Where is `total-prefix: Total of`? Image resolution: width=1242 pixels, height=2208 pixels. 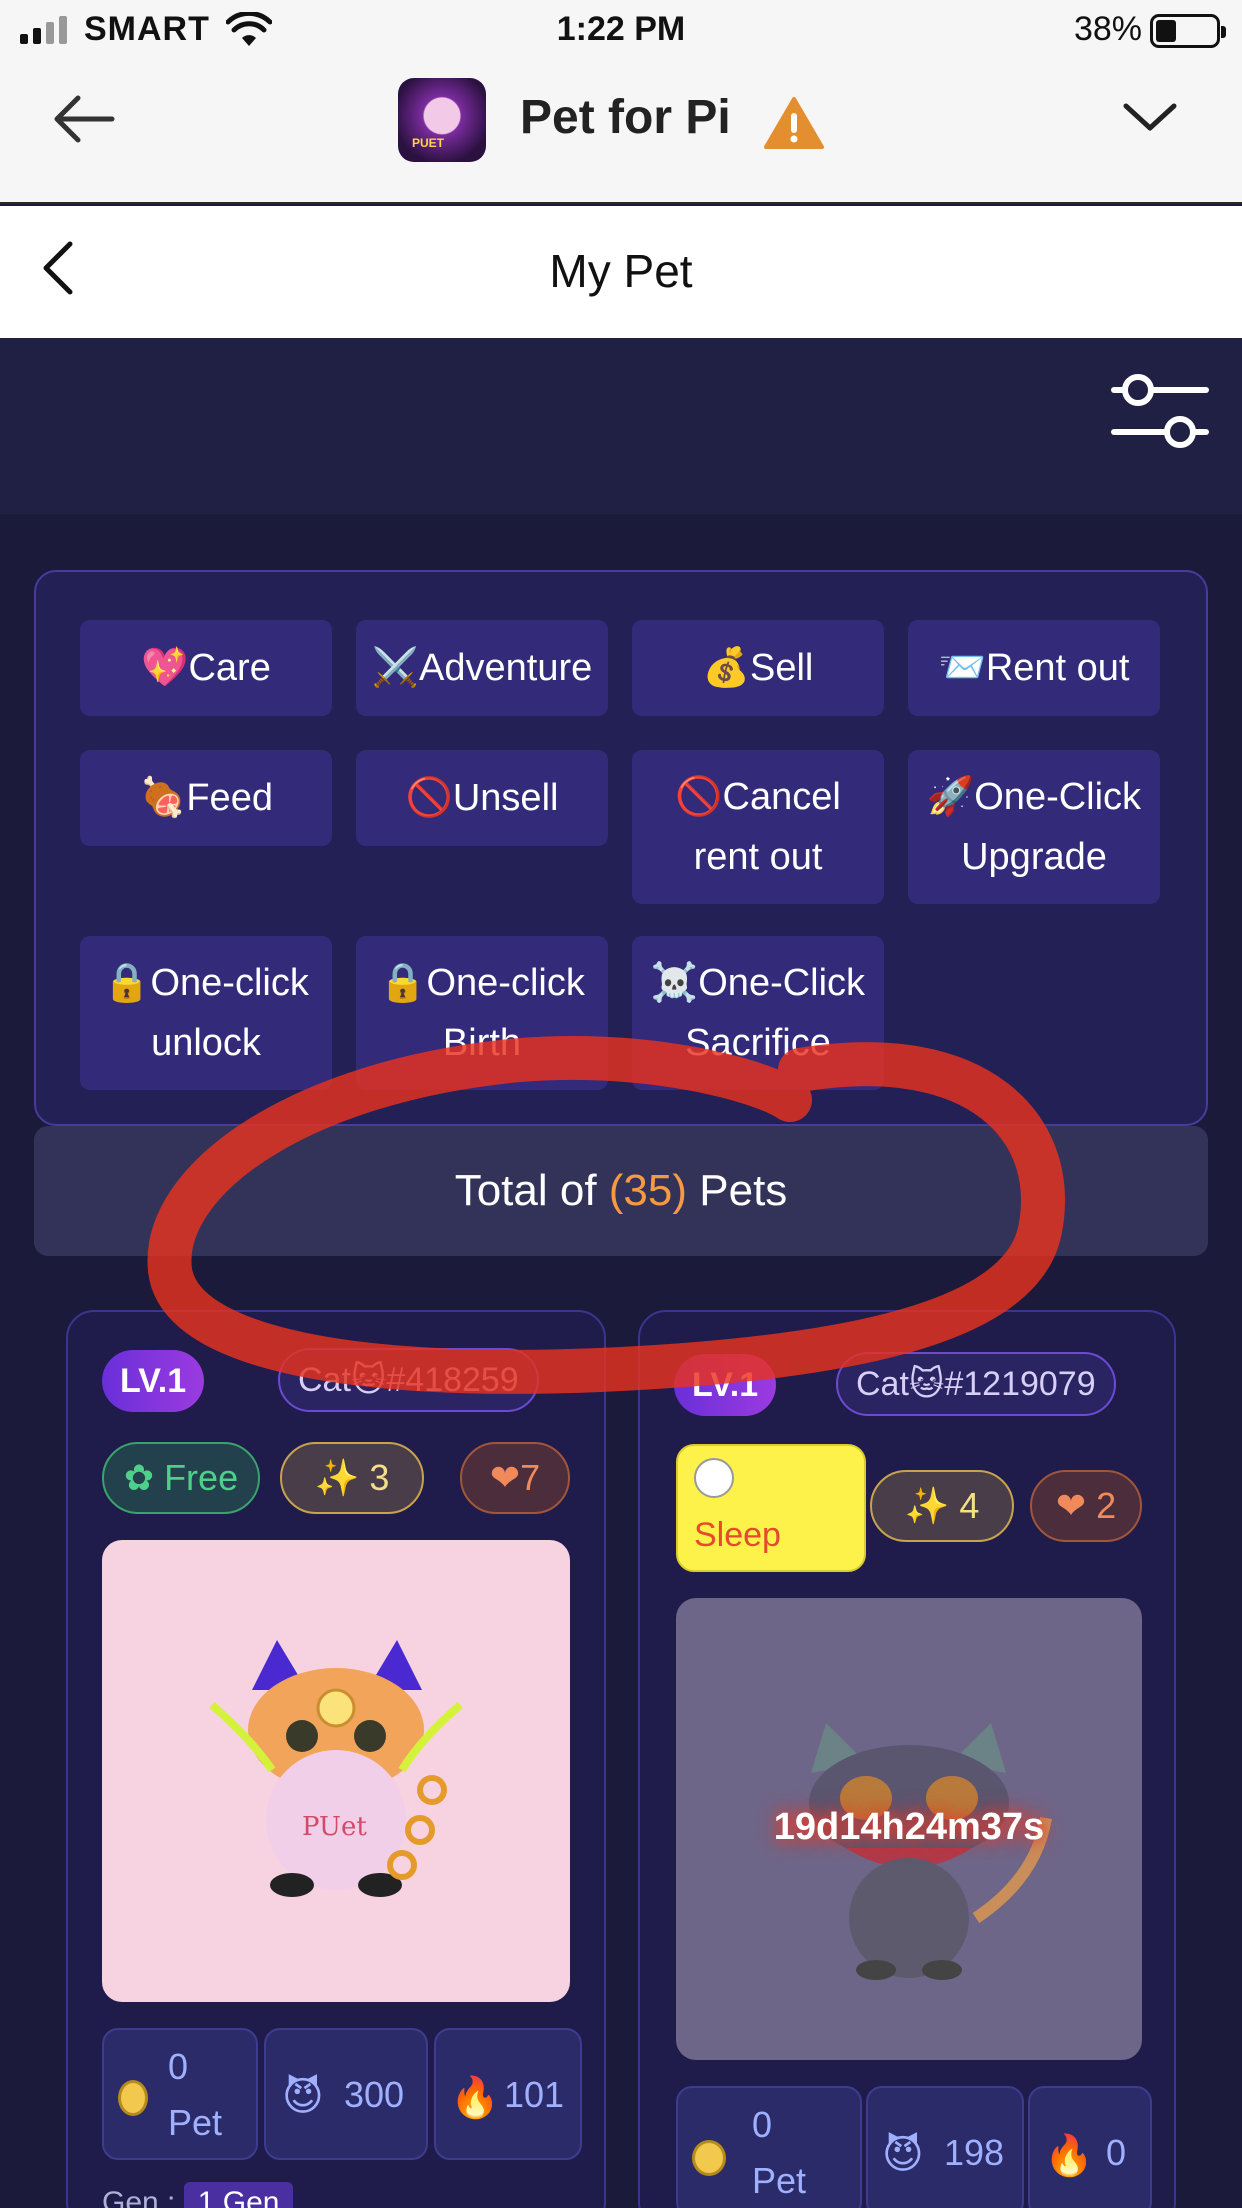
total-prefix: Total of is located at coordinates (531, 1190).